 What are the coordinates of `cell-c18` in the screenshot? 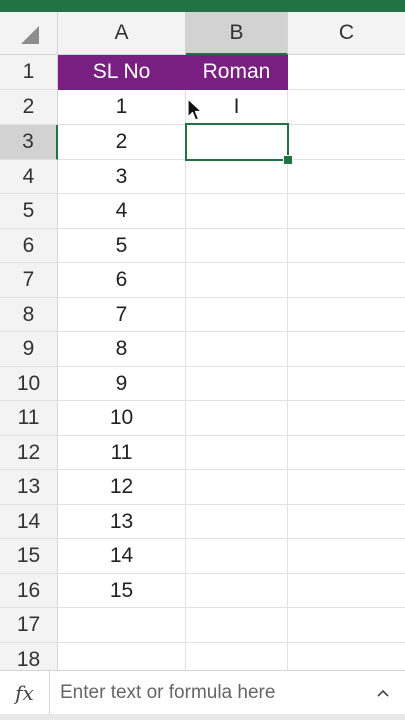 It's located at (346, 656).